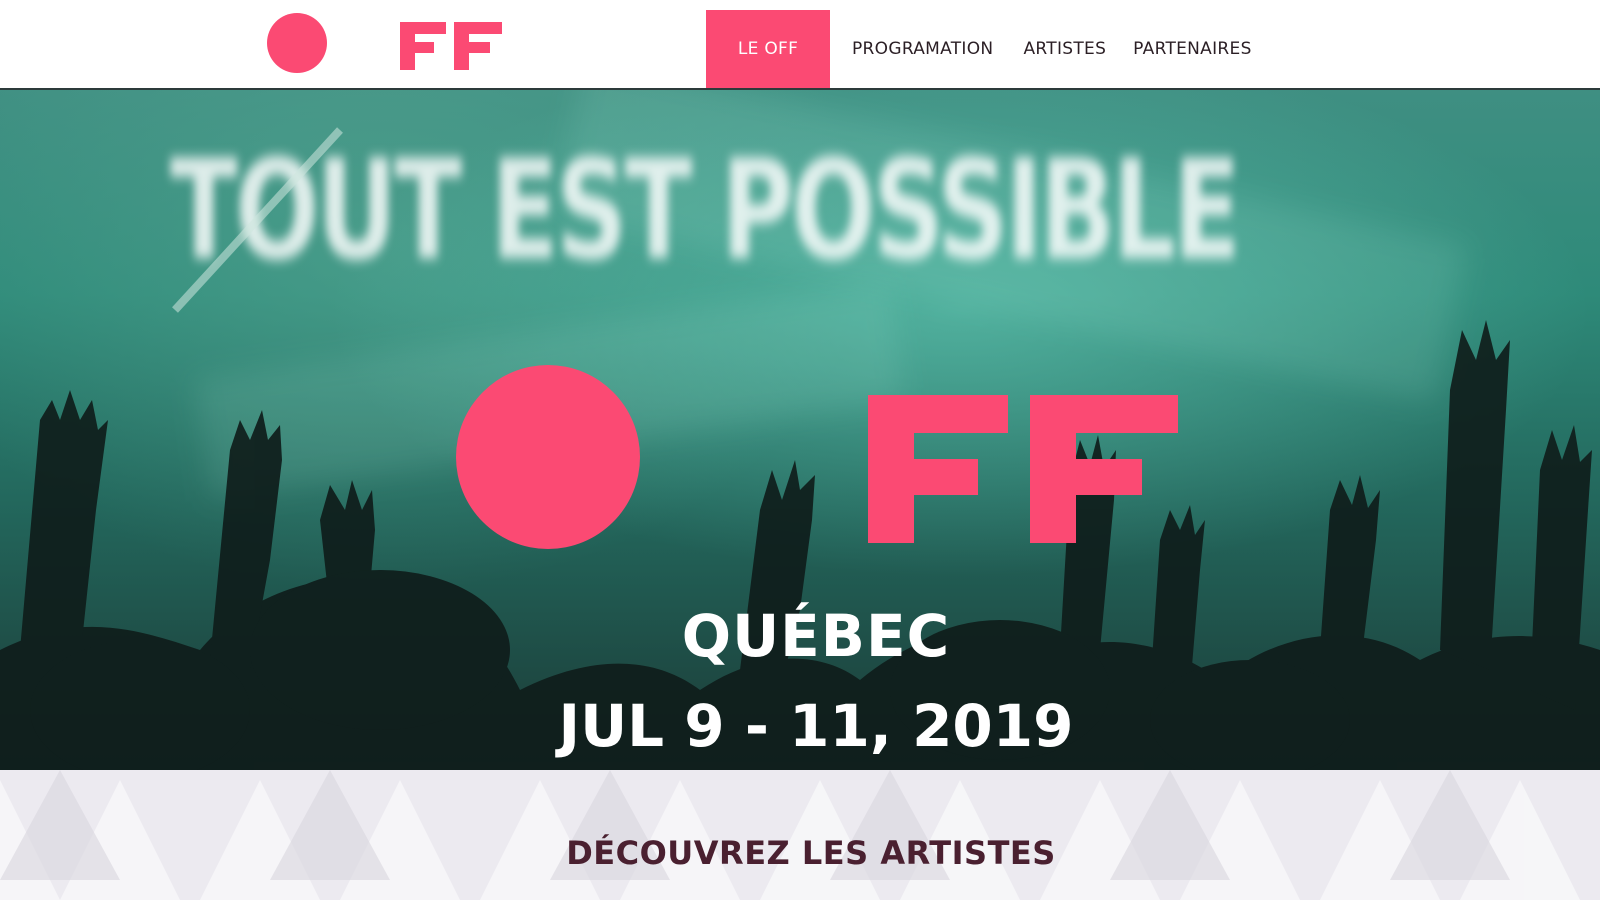 This screenshot has height=900, width=1600. What do you see at coordinates (1064, 49) in the screenshot?
I see `nav-item-artistes: ARTISTES` at bounding box center [1064, 49].